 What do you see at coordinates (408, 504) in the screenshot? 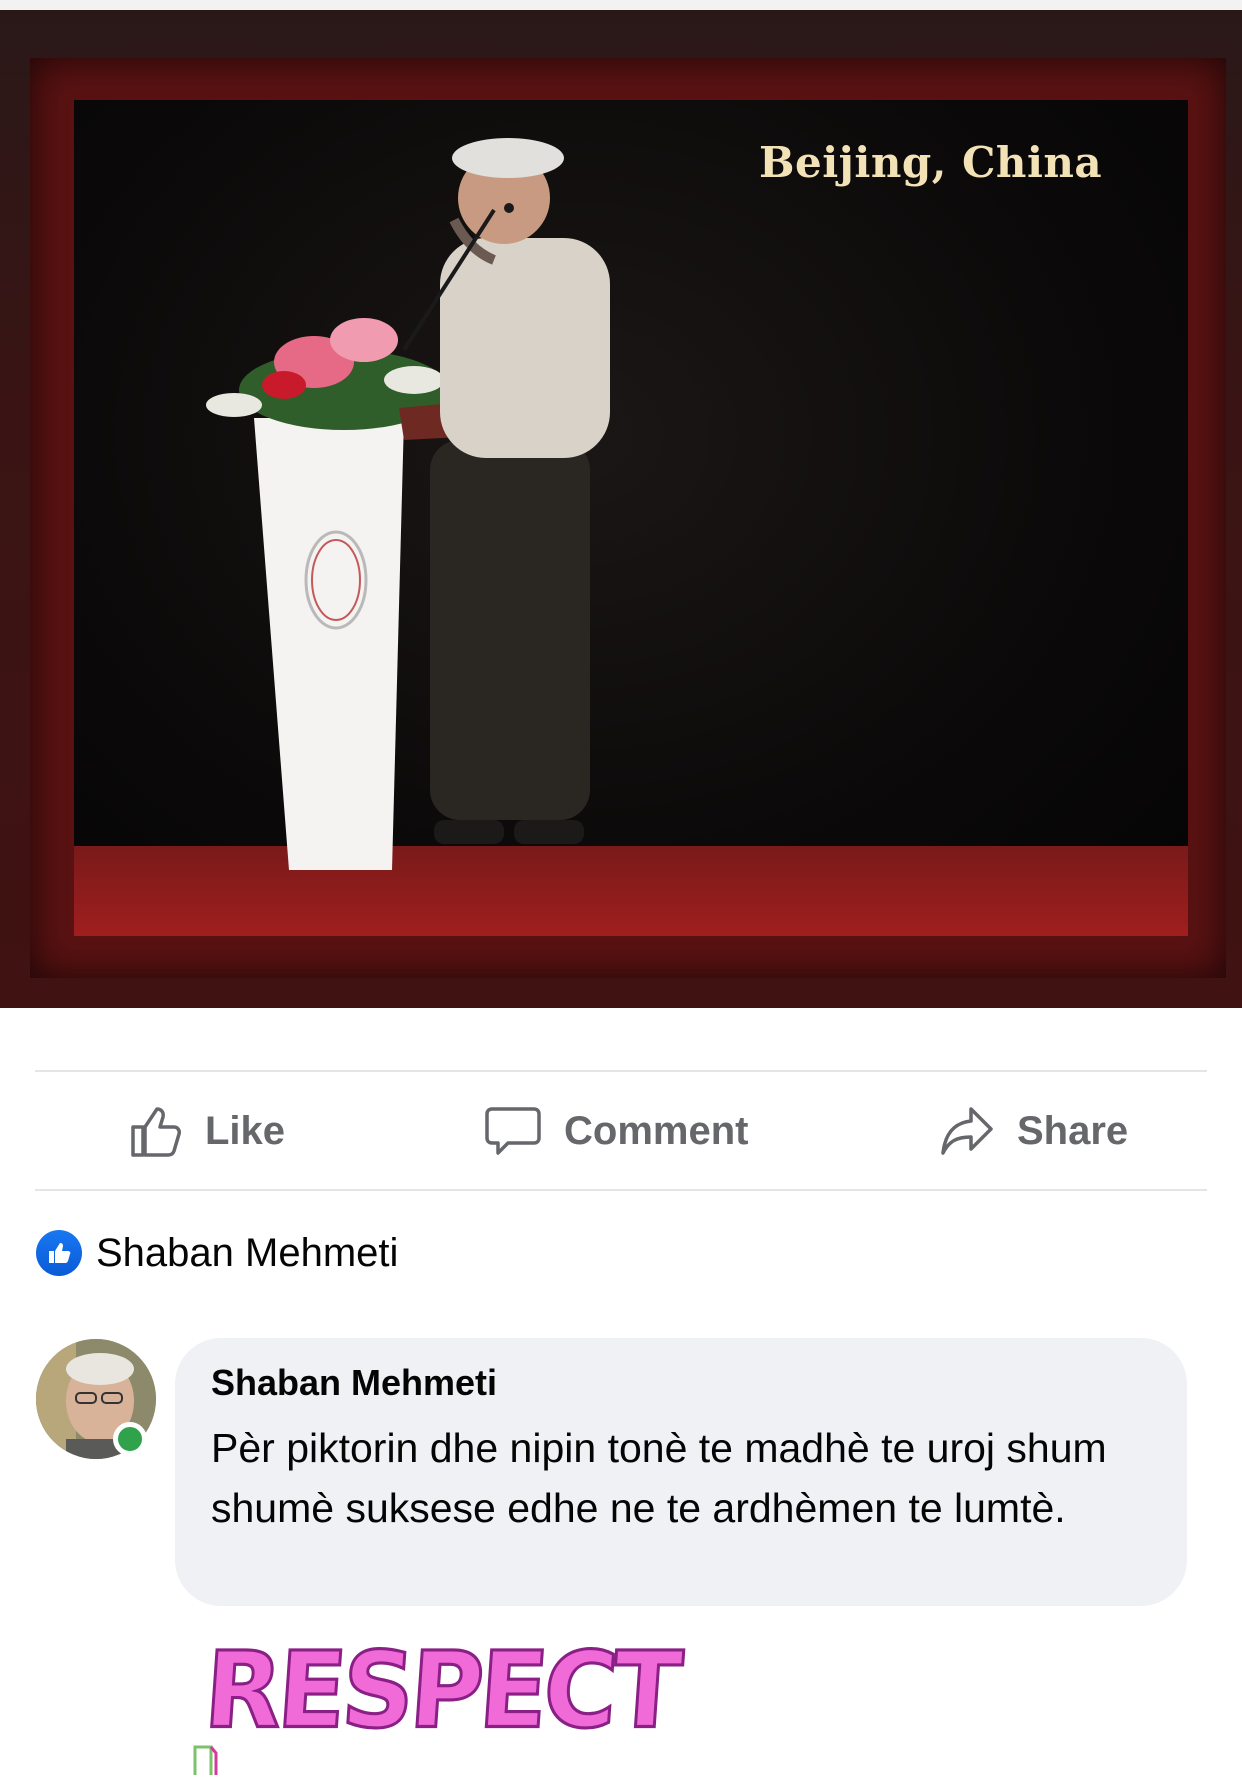
I see `speaker-illustration` at bounding box center [408, 504].